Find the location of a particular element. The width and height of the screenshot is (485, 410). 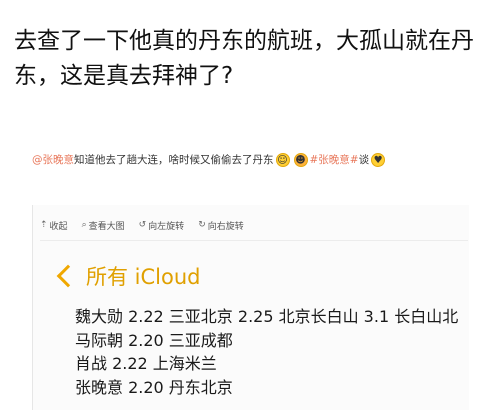

rotate-right-label: 向右旋转 is located at coordinates (225, 226).